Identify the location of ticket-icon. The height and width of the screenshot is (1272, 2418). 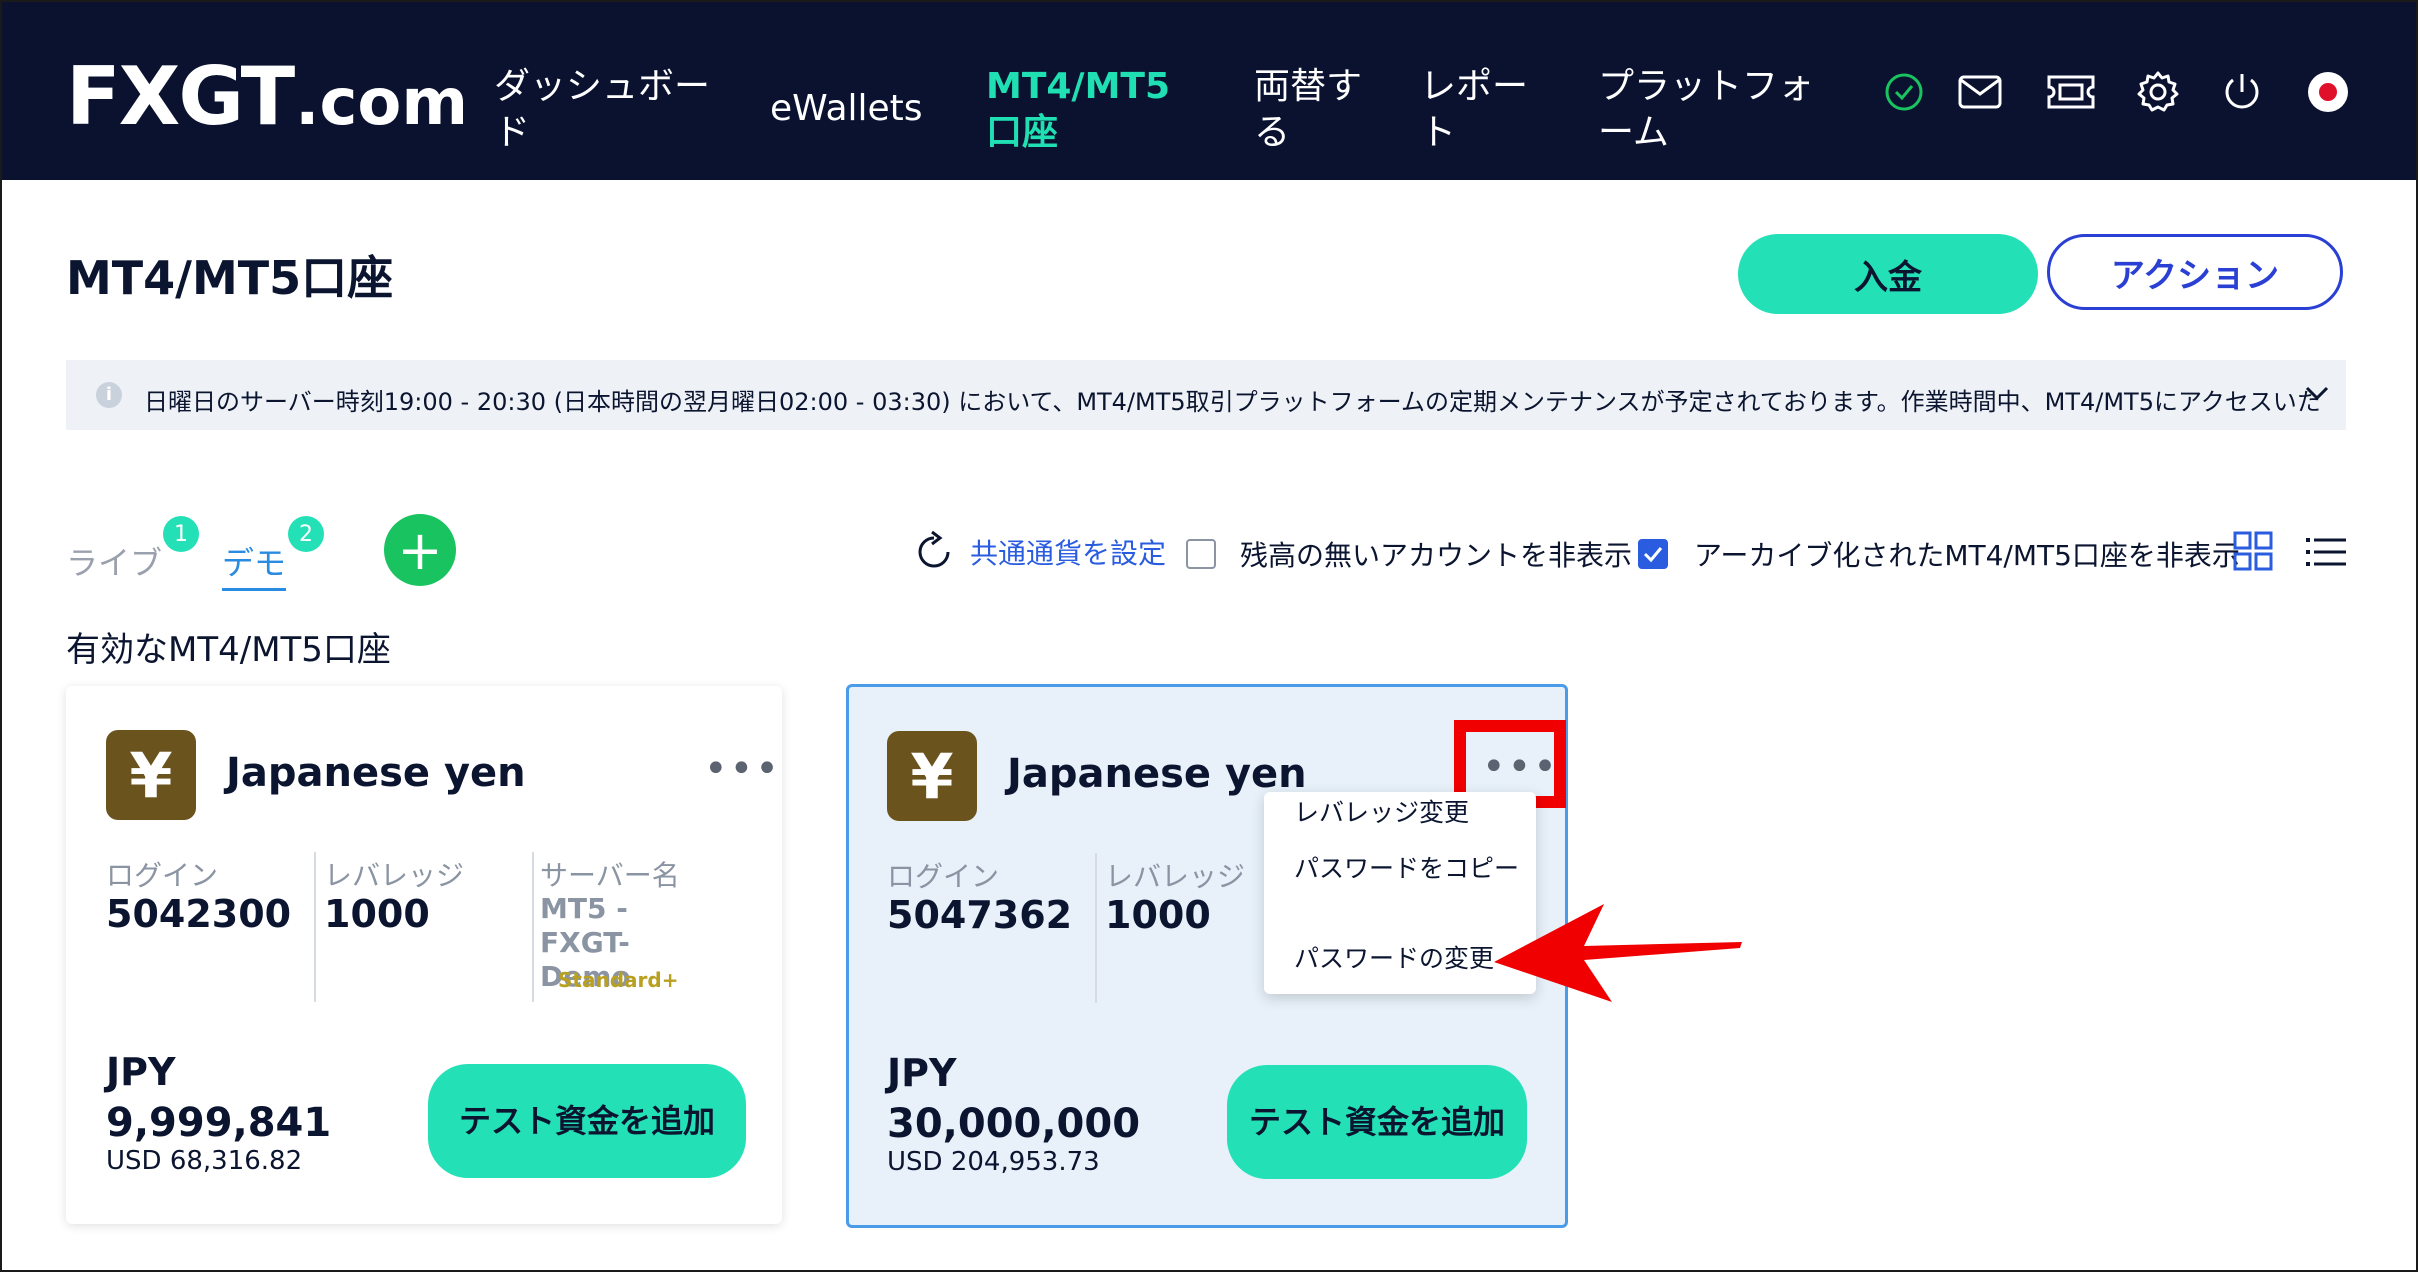
(2071, 92).